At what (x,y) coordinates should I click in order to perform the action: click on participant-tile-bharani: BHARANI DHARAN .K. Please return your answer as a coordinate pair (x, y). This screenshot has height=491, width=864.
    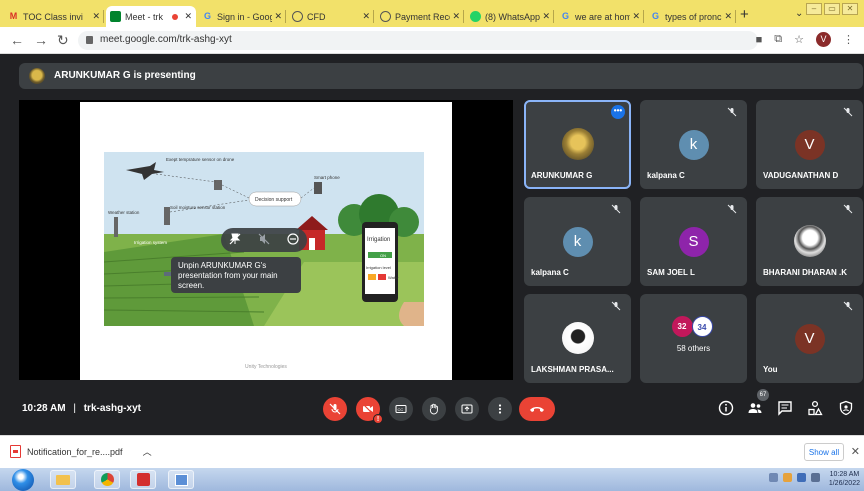
    Looking at the image, I should click on (809, 241).